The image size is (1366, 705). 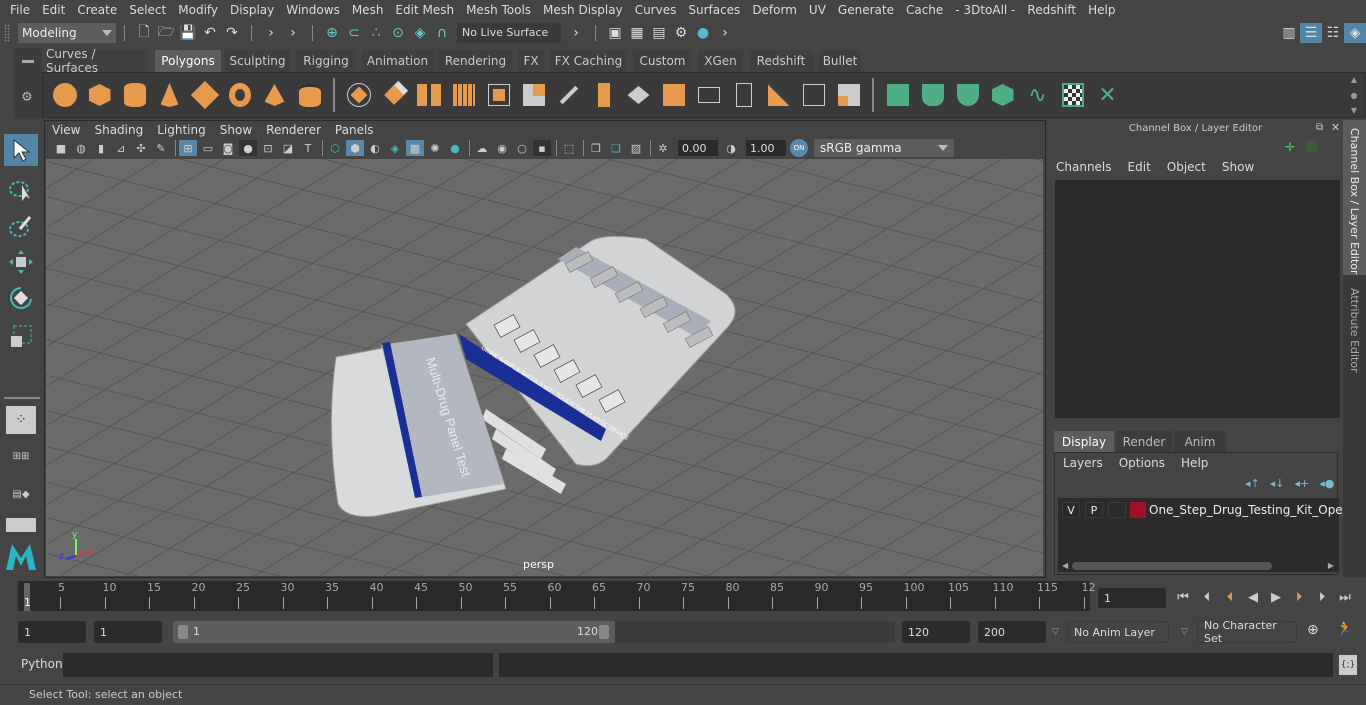 I want to click on tab-attribute-editor: Attribute Editor, so click(x=1354, y=330).